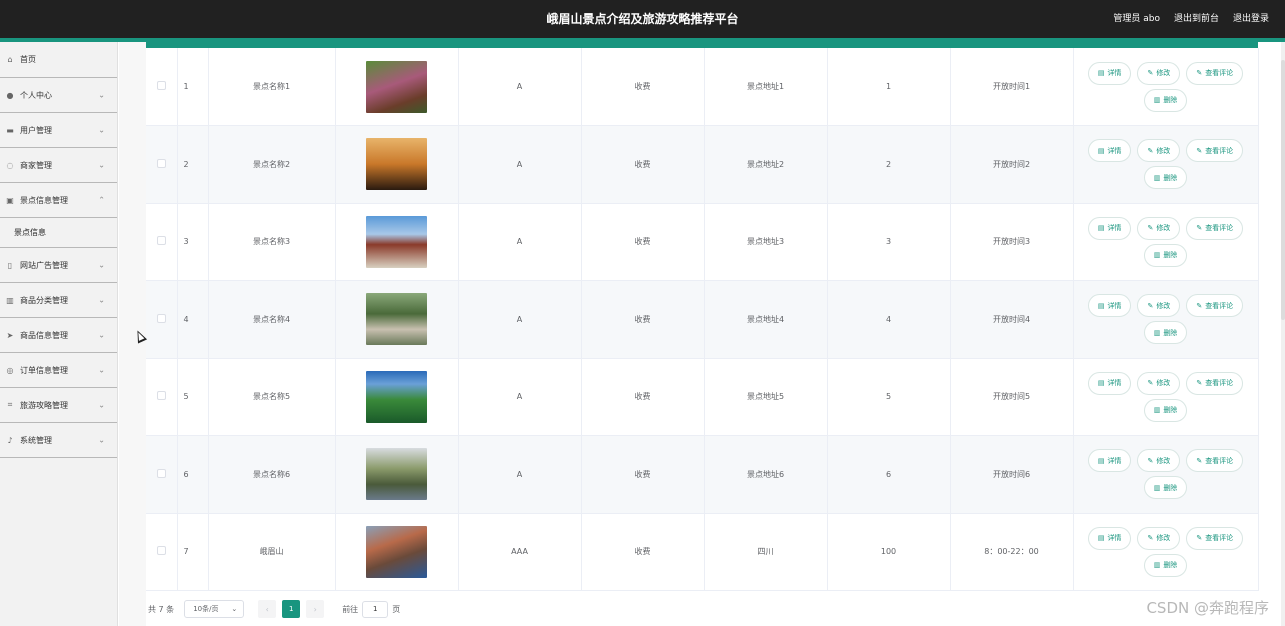 The height and width of the screenshot is (626, 1285). Describe the element at coordinates (58, 60) in the screenshot. I see `sidebar-item-home: ⌂ 首页` at that location.